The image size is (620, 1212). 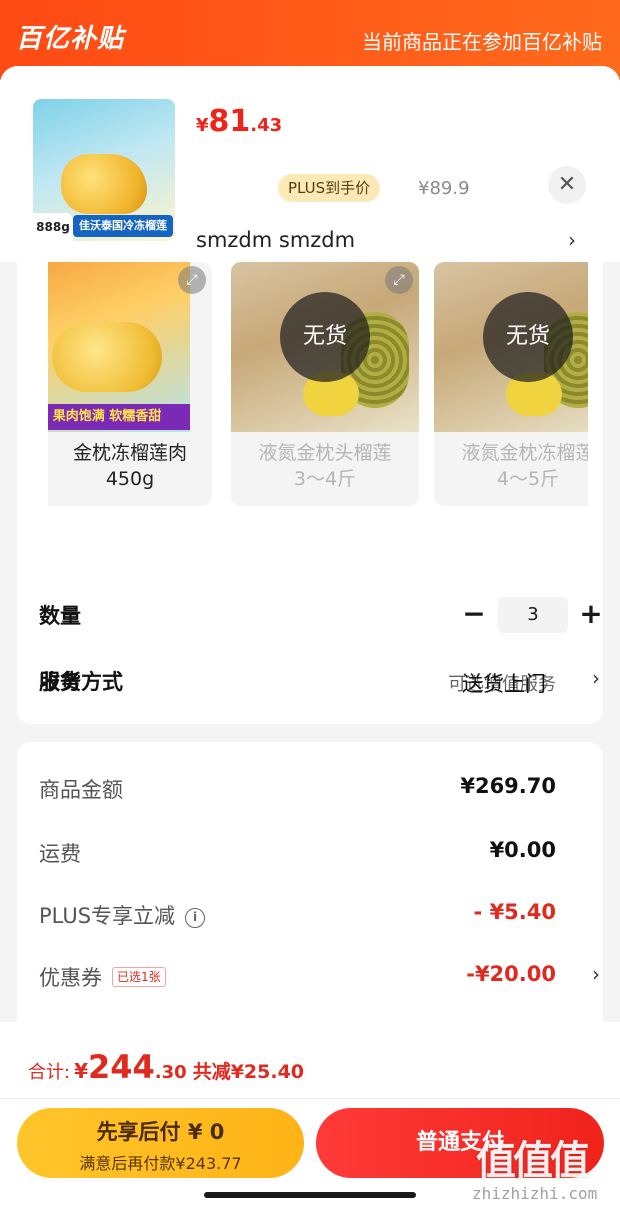 What do you see at coordinates (311, 682) in the screenshot?
I see `delivery-row: 收货方式 送货上门` at bounding box center [311, 682].